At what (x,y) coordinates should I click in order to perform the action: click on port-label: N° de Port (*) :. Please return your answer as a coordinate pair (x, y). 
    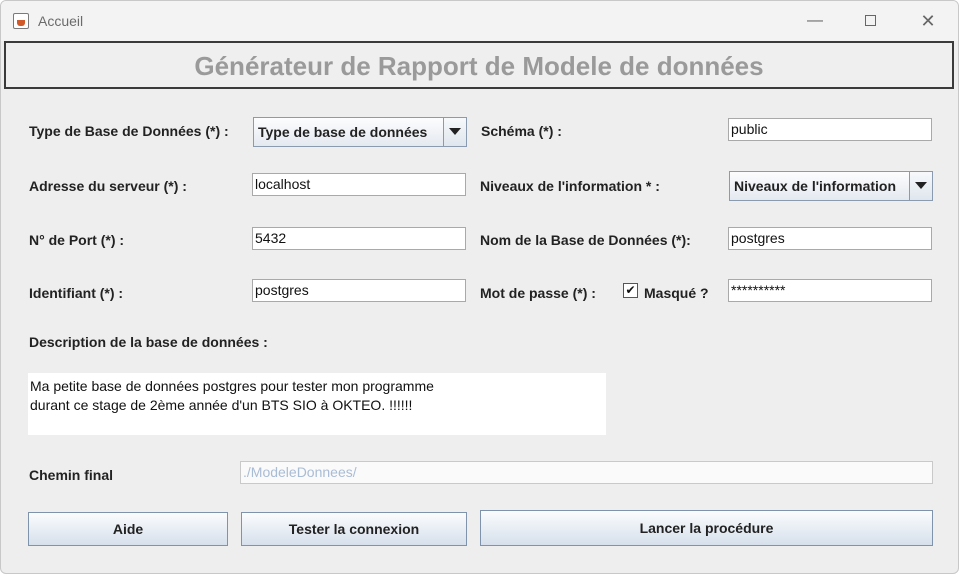
    Looking at the image, I should click on (77, 240).